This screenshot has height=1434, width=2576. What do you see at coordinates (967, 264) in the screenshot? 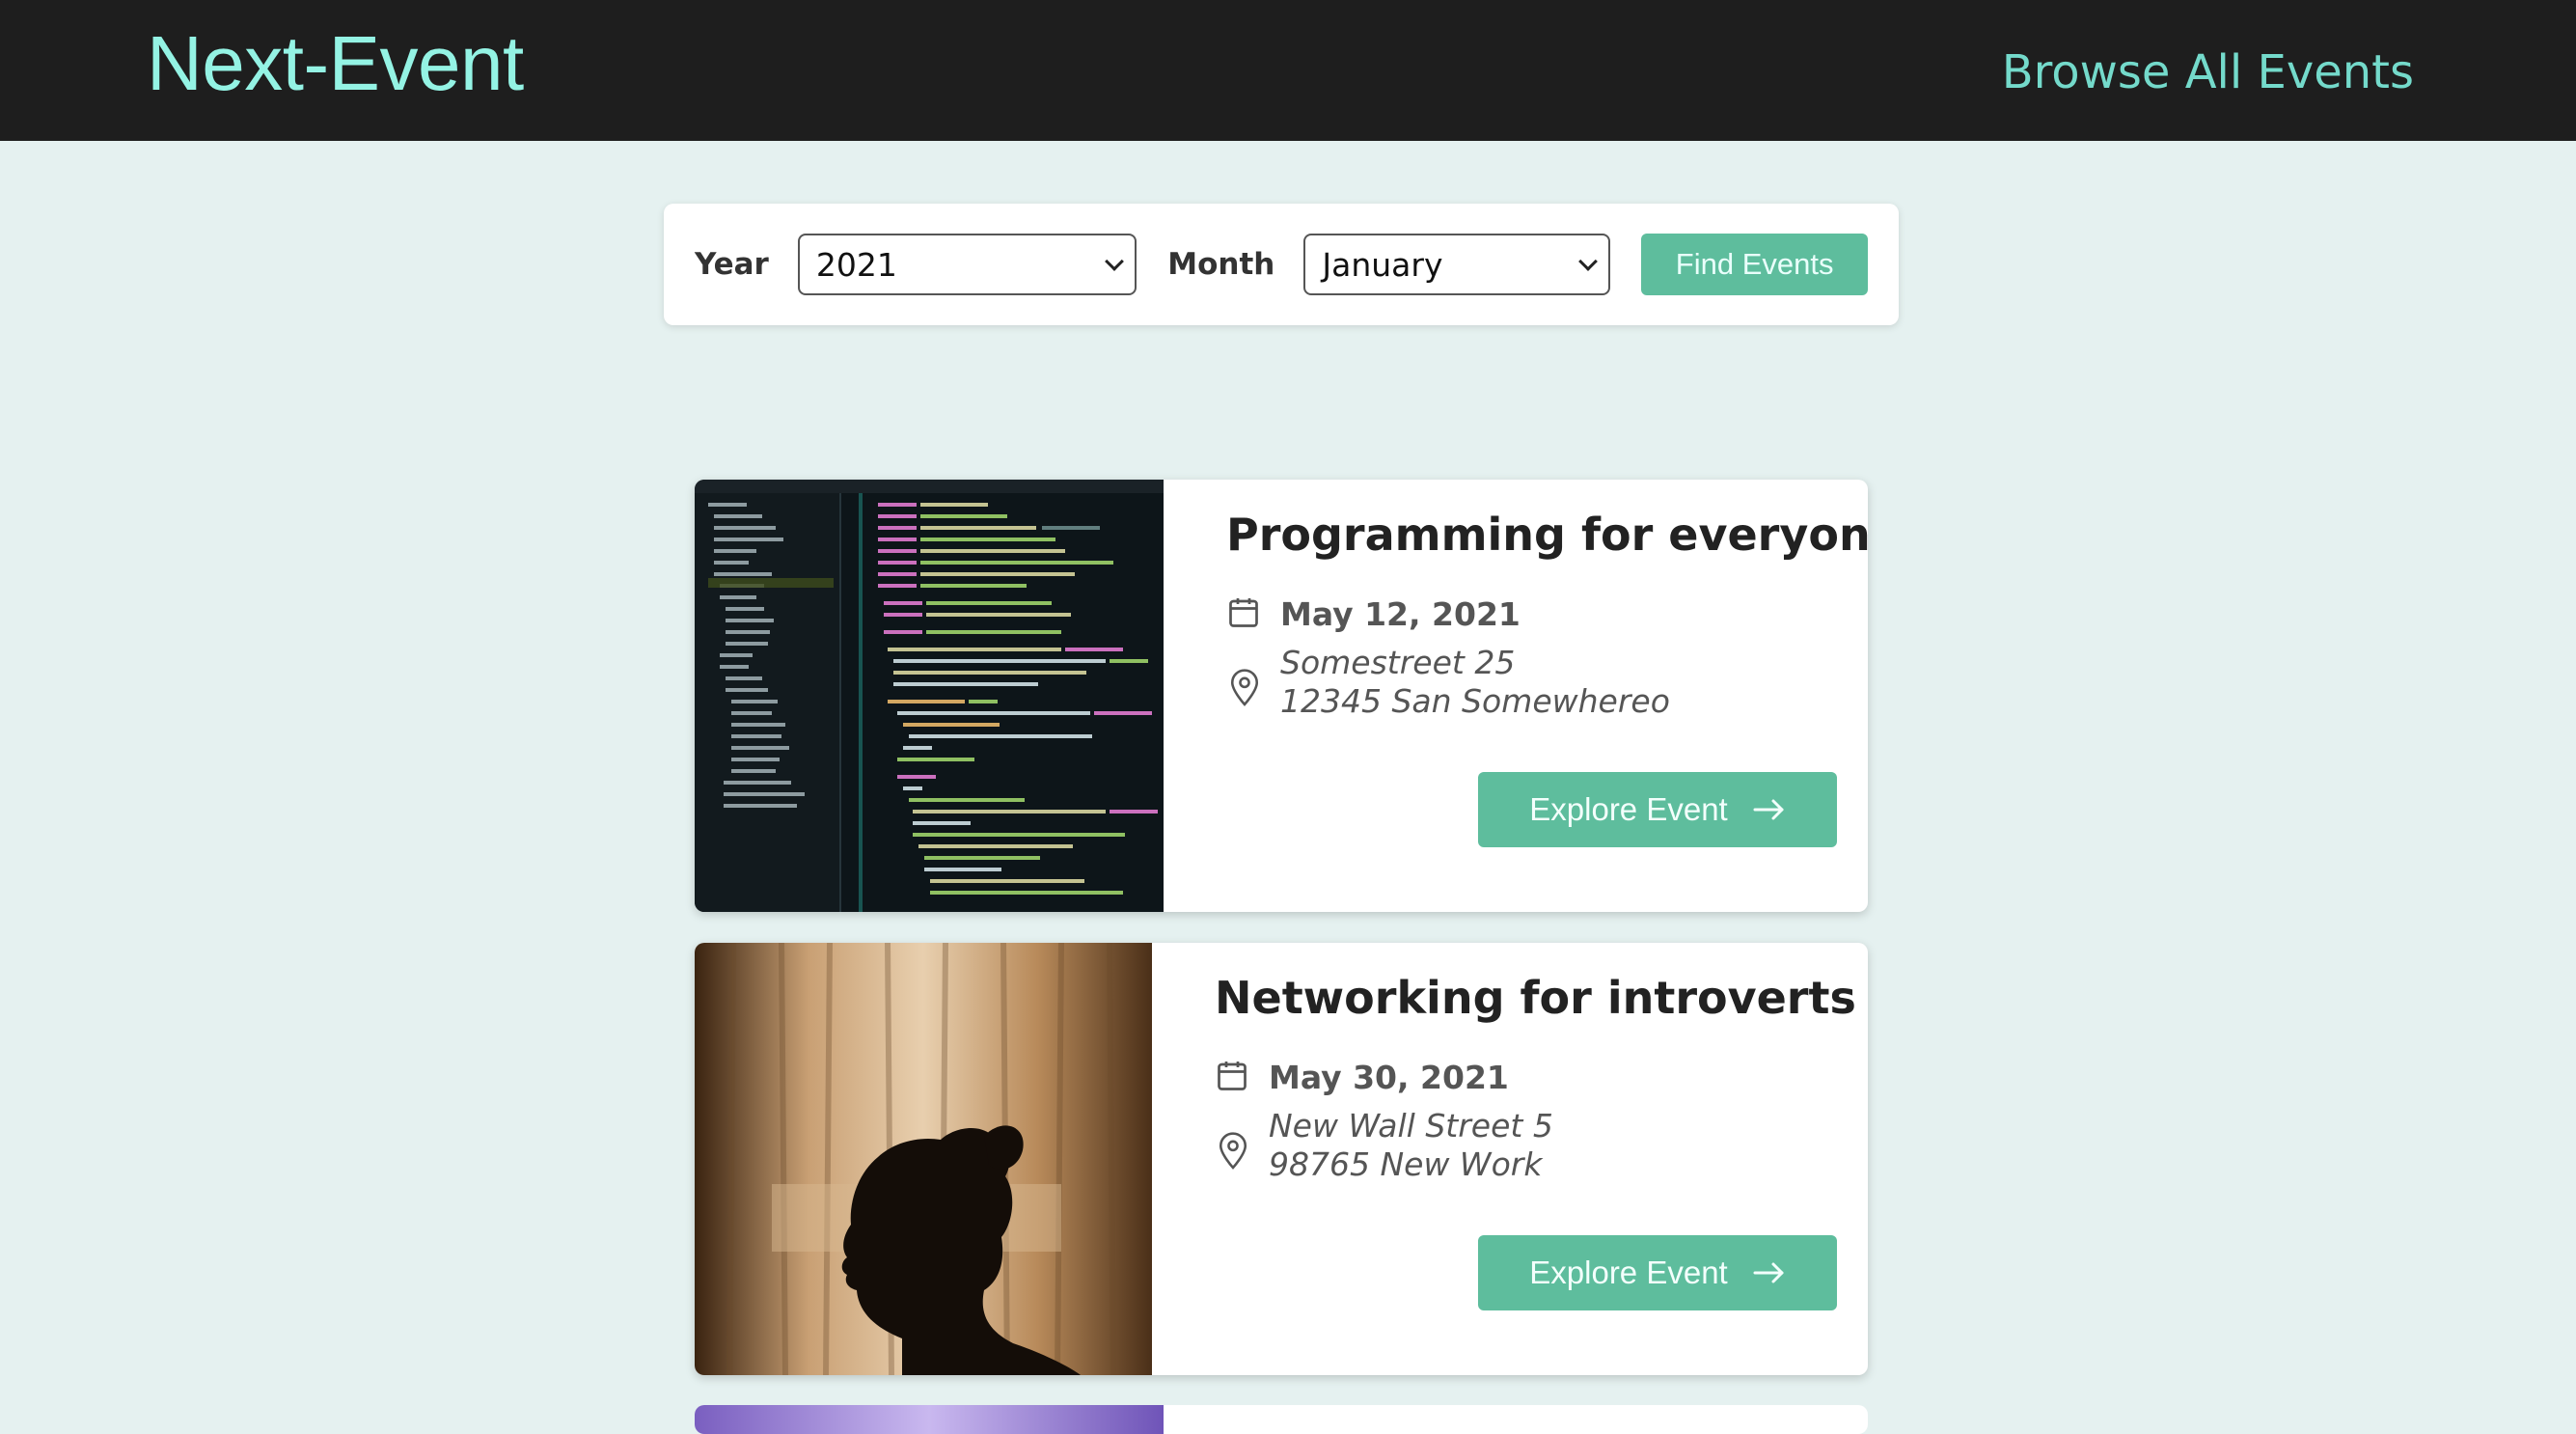
I see `year-select: 2021` at bounding box center [967, 264].